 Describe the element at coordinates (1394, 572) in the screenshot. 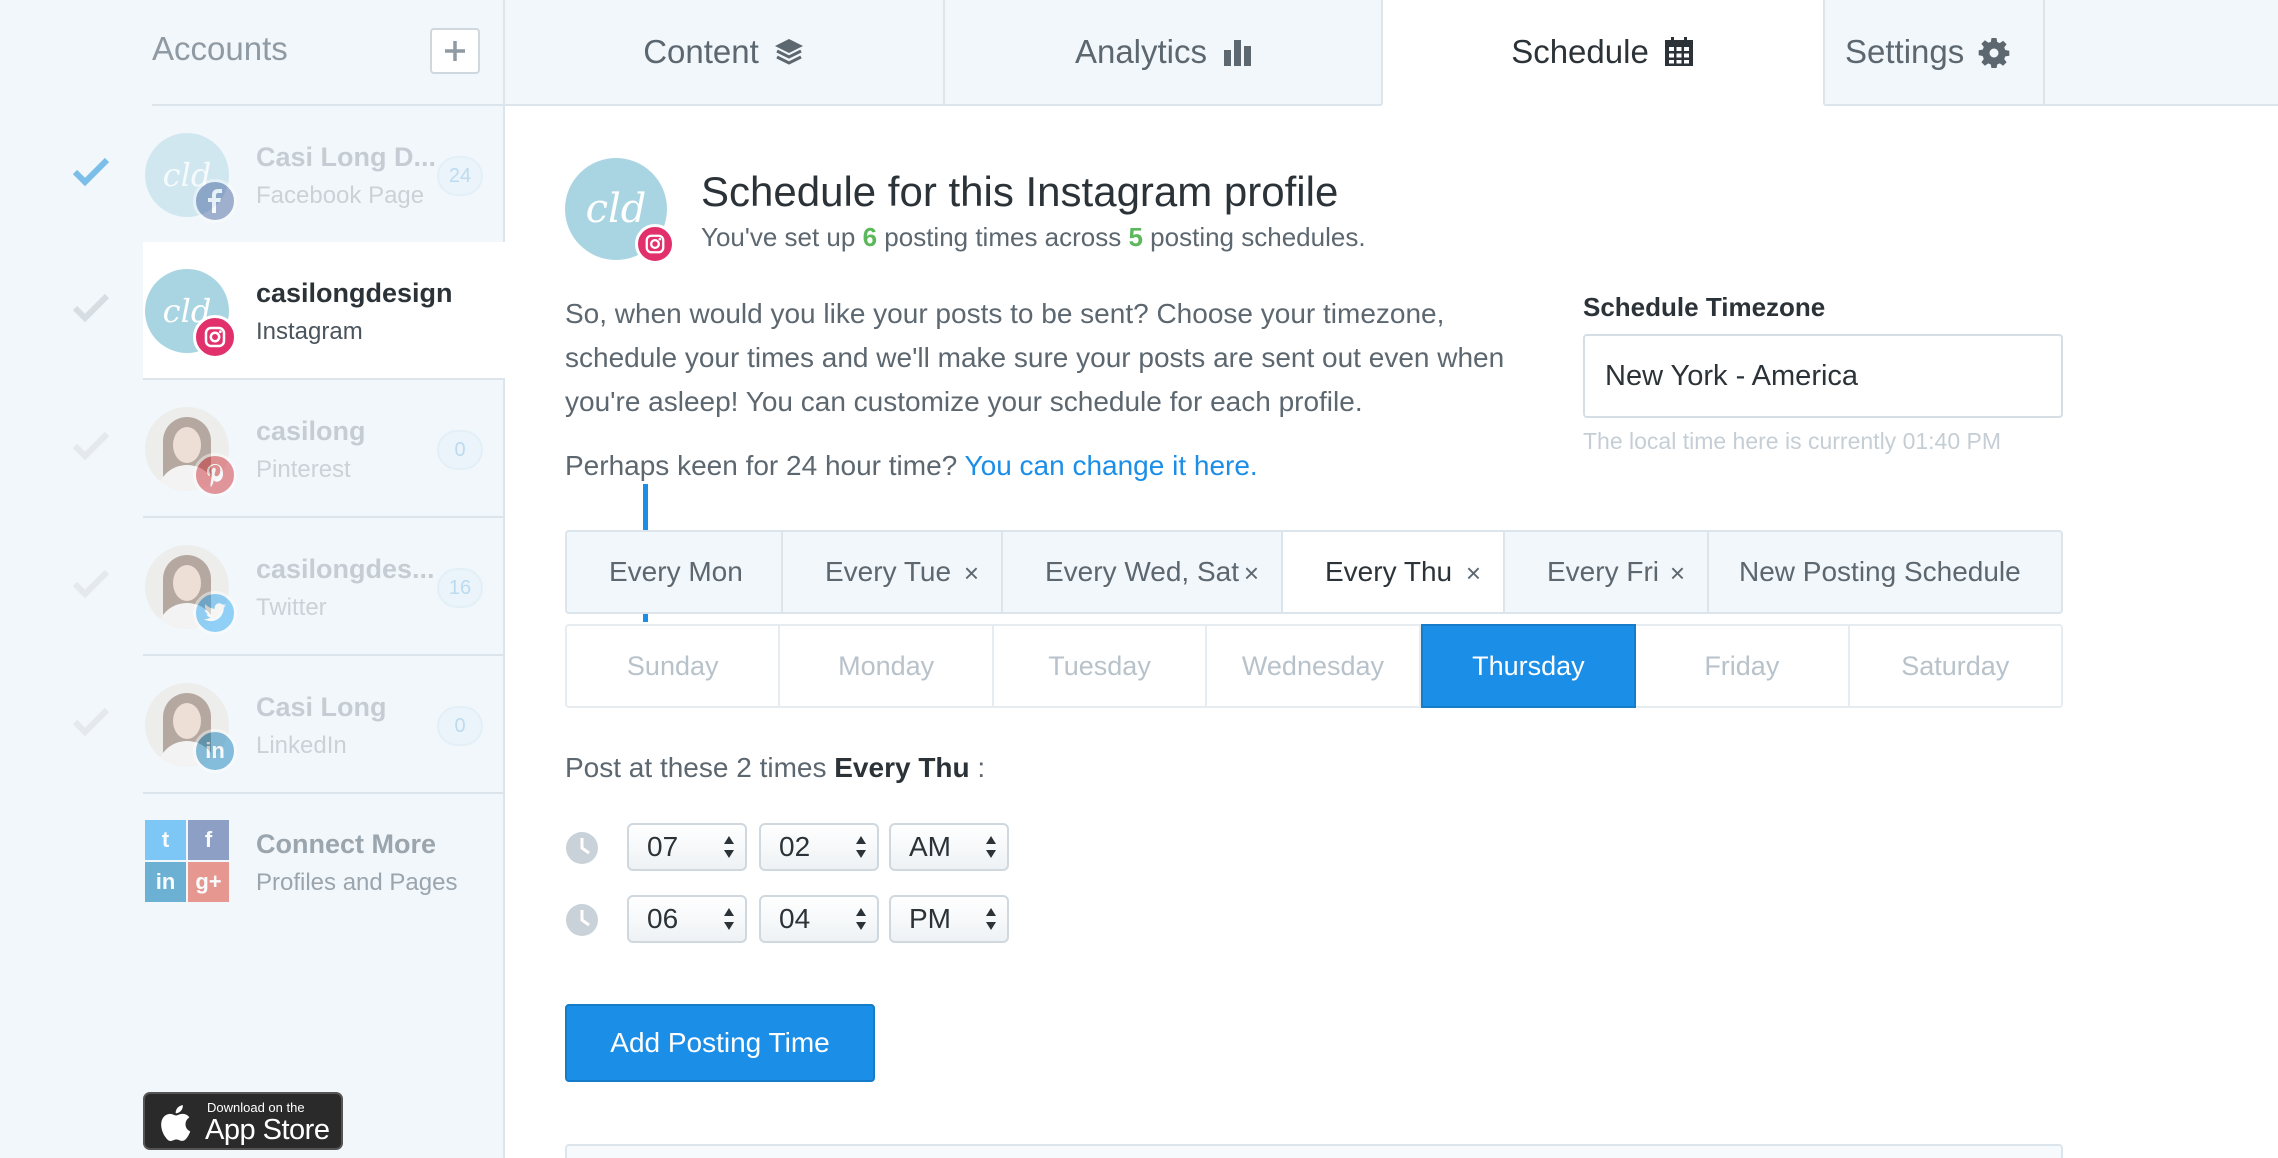

I see `schedule-tab-thu: Every Thu ×` at that location.